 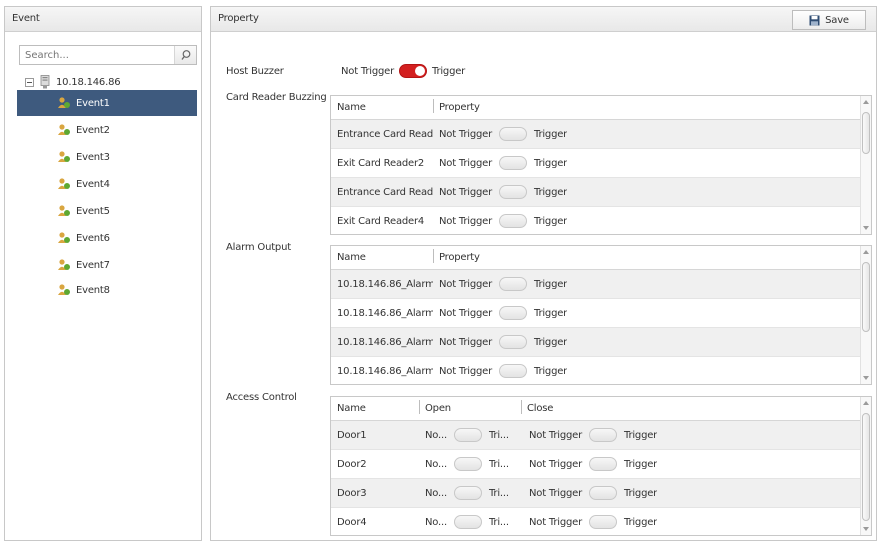 I want to click on tree-root-device: 10.18.146.86, so click(x=73, y=82).